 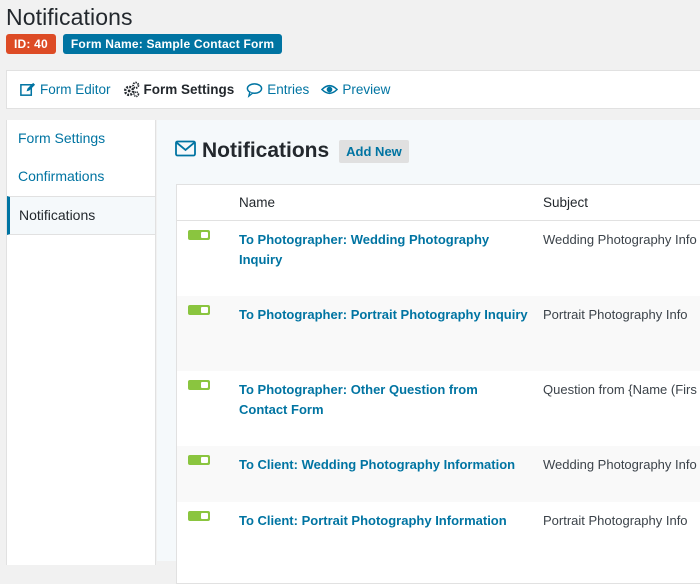 I want to click on sidebar-item-notifications: Notifications, so click(x=81, y=215).